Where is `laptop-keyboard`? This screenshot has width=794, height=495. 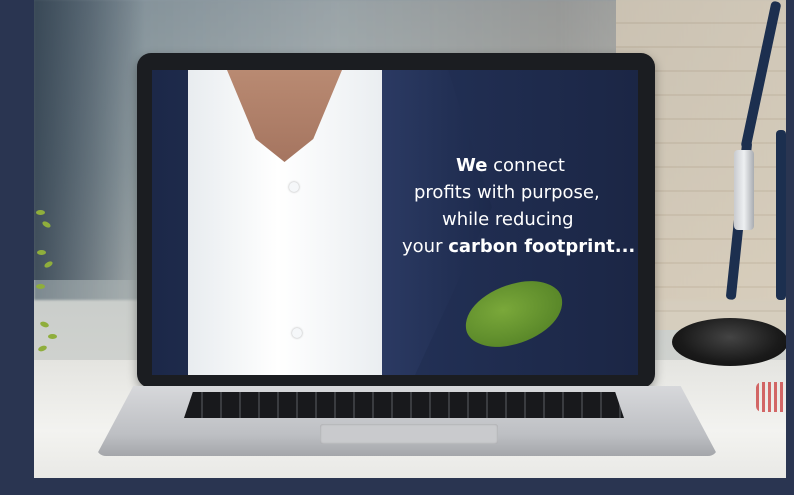
laptop-keyboard is located at coordinates (404, 405).